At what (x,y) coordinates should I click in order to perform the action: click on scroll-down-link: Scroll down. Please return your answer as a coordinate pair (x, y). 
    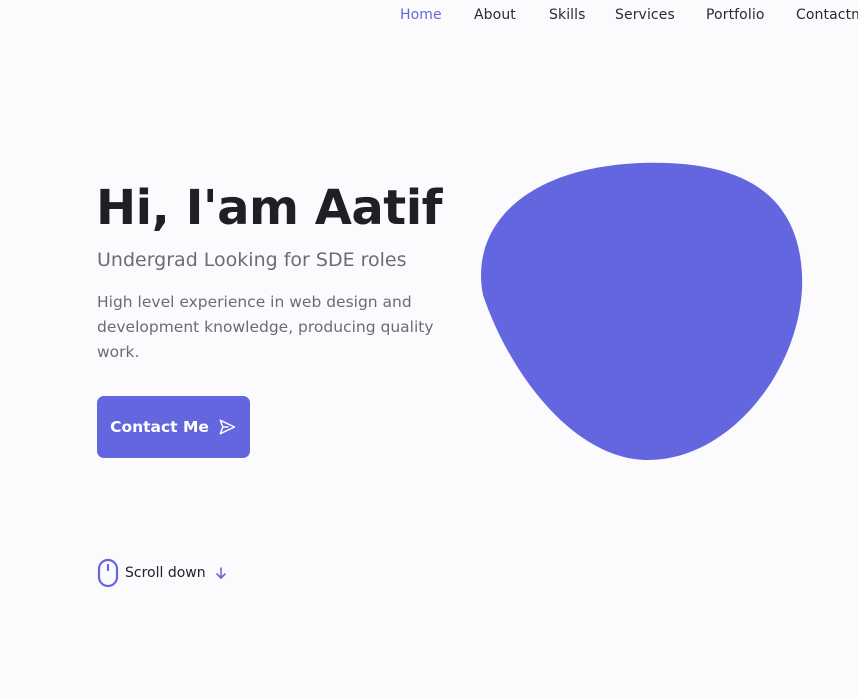
    Looking at the image, I should click on (162, 573).